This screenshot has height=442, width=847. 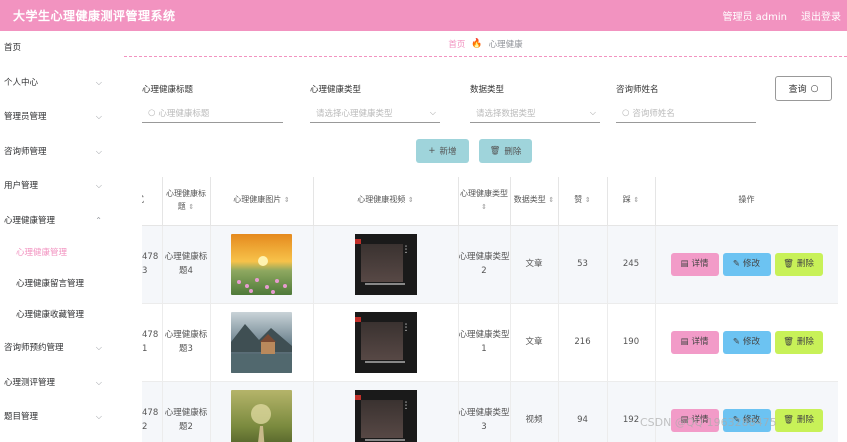 What do you see at coordinates (746, 201) in the screenshot?
I see `column-header: 操作` at bounding box center [746, 201].